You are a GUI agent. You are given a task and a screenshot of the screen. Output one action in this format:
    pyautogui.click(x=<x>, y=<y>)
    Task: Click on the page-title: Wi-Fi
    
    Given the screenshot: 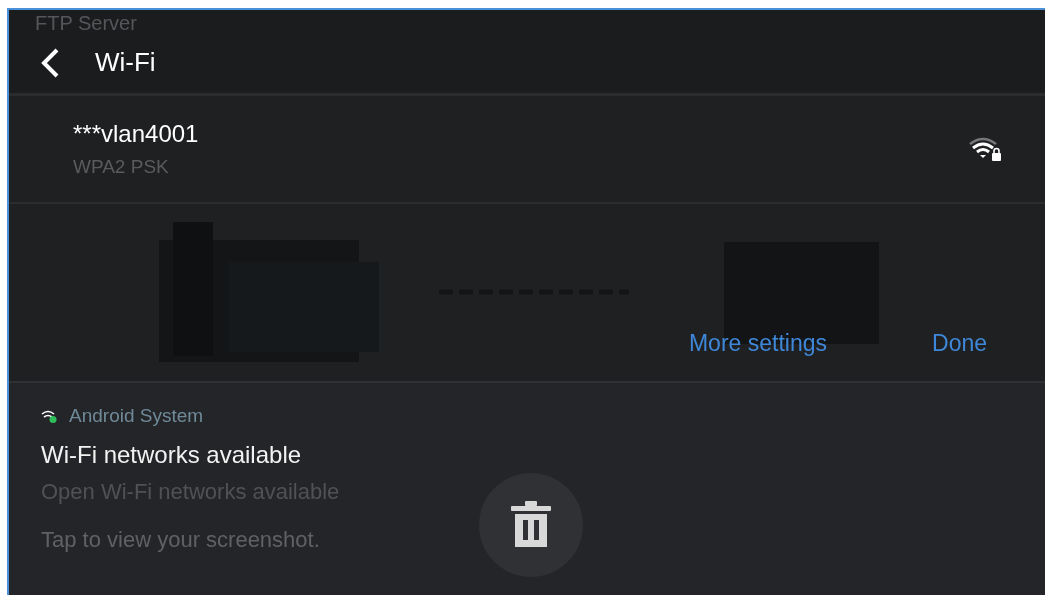 What is the action you would take?
    pyautogui.click(x=125, y=62)
    